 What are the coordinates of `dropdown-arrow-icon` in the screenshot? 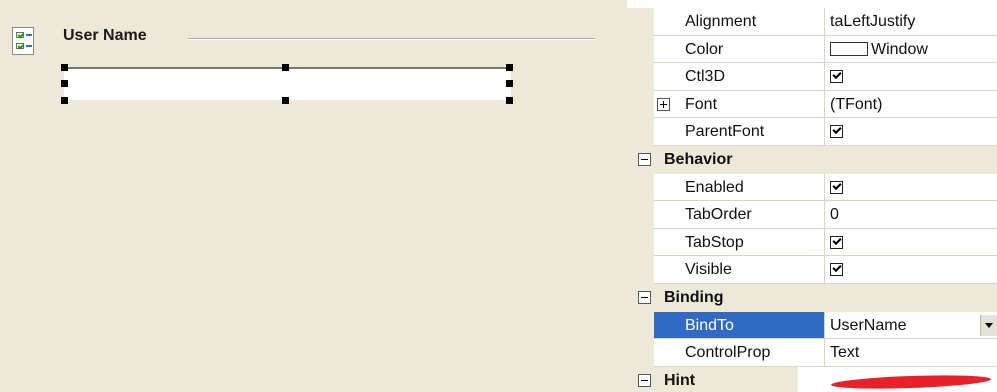 It's located at (988, 325).